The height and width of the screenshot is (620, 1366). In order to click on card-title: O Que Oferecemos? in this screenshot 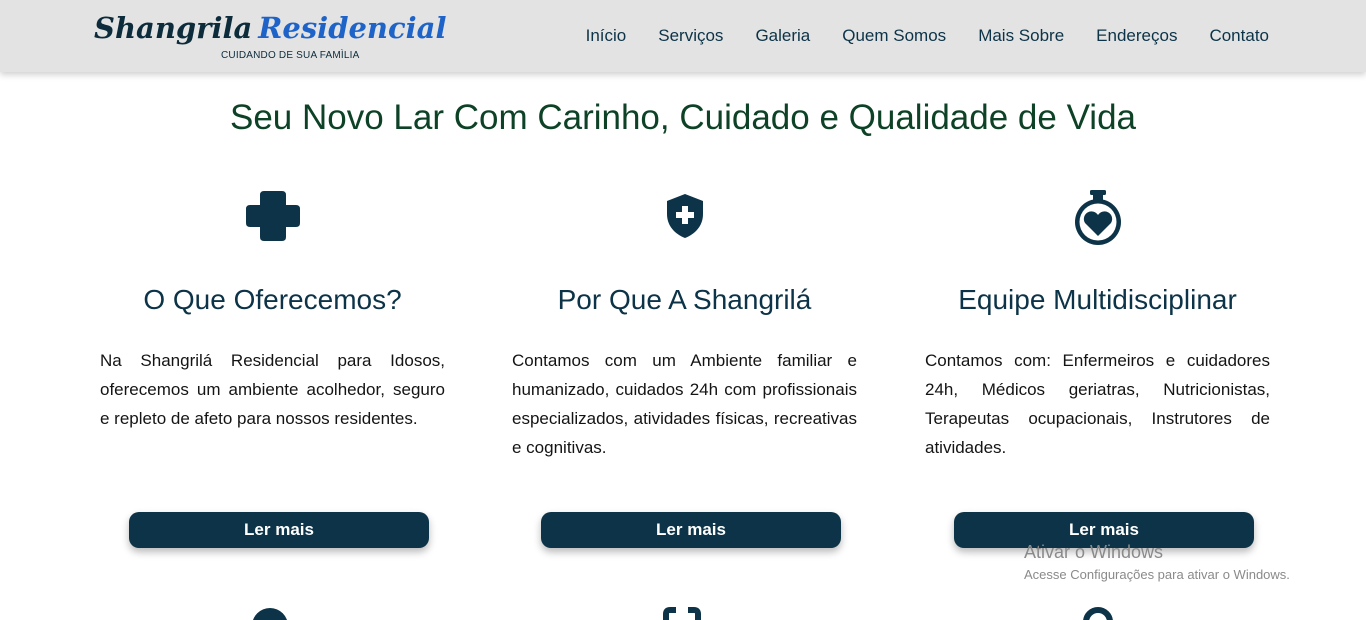, I will do `click(272, 299)`.